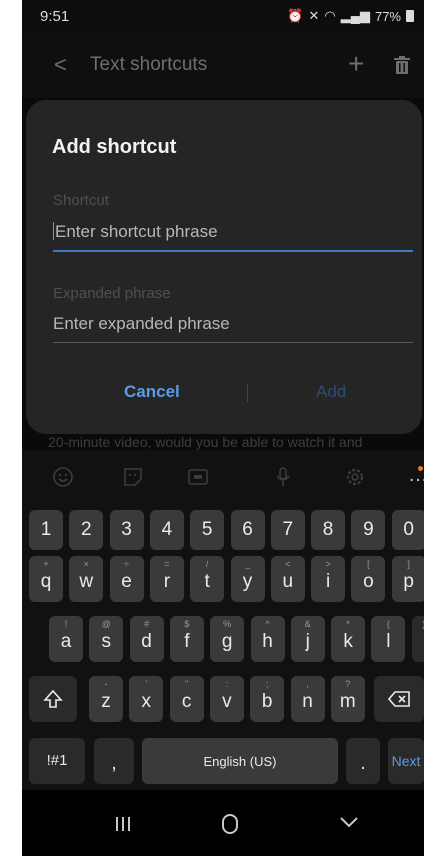 The height and width of the screenshot is (856, 424). I want to click on key-label: o, so click(368, 581).